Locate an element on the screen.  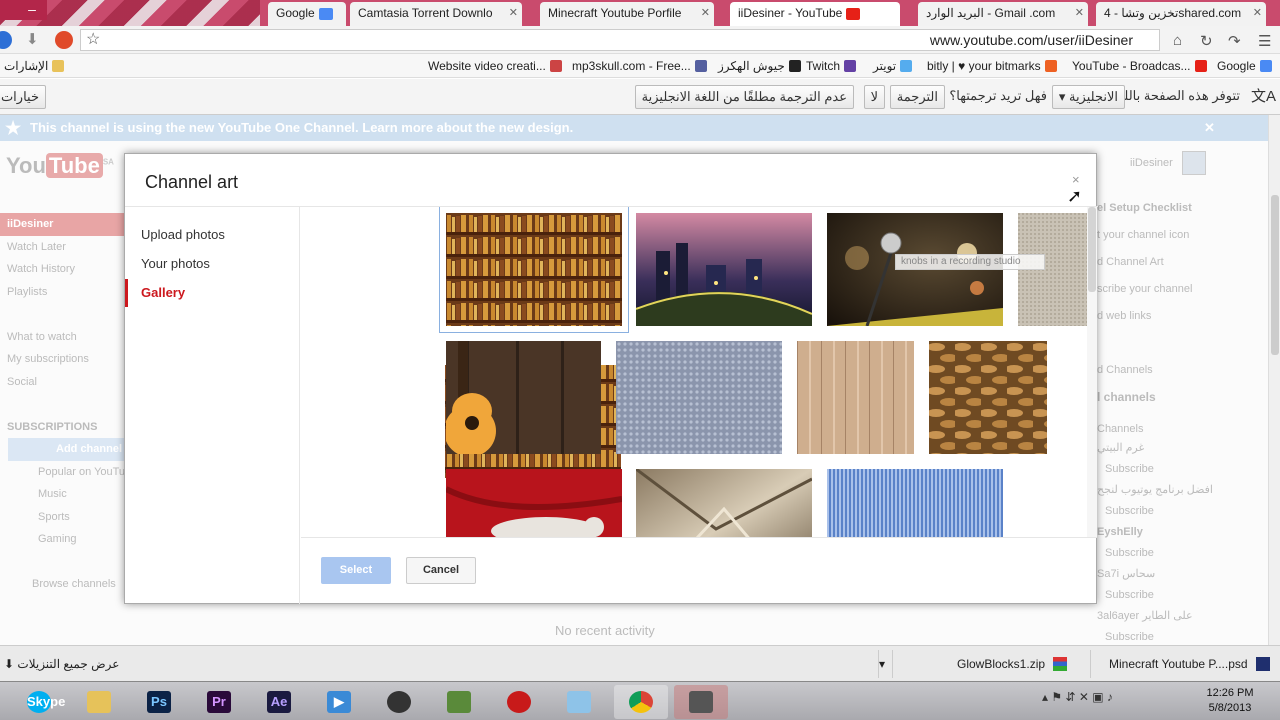
options-button: خيارات is located at coordinates (23, 97).